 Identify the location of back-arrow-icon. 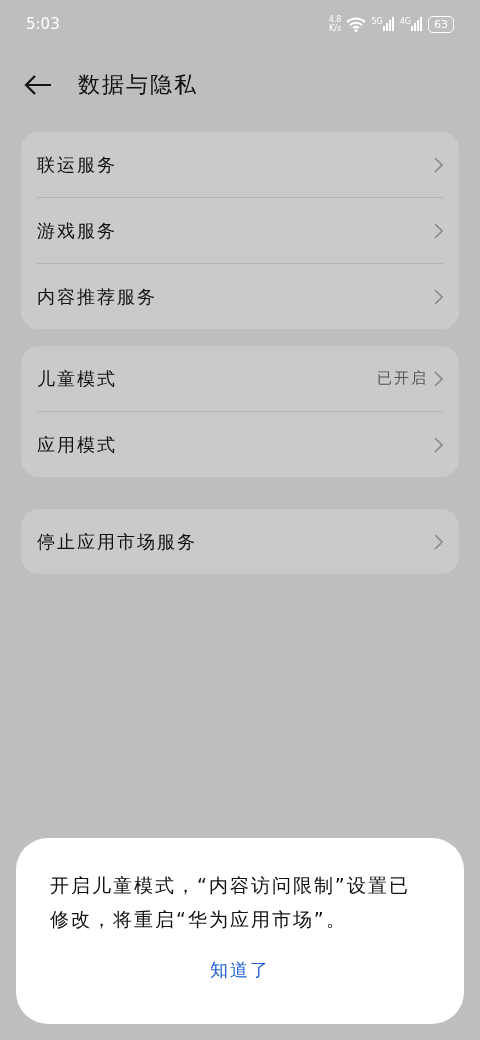
(38, 85).